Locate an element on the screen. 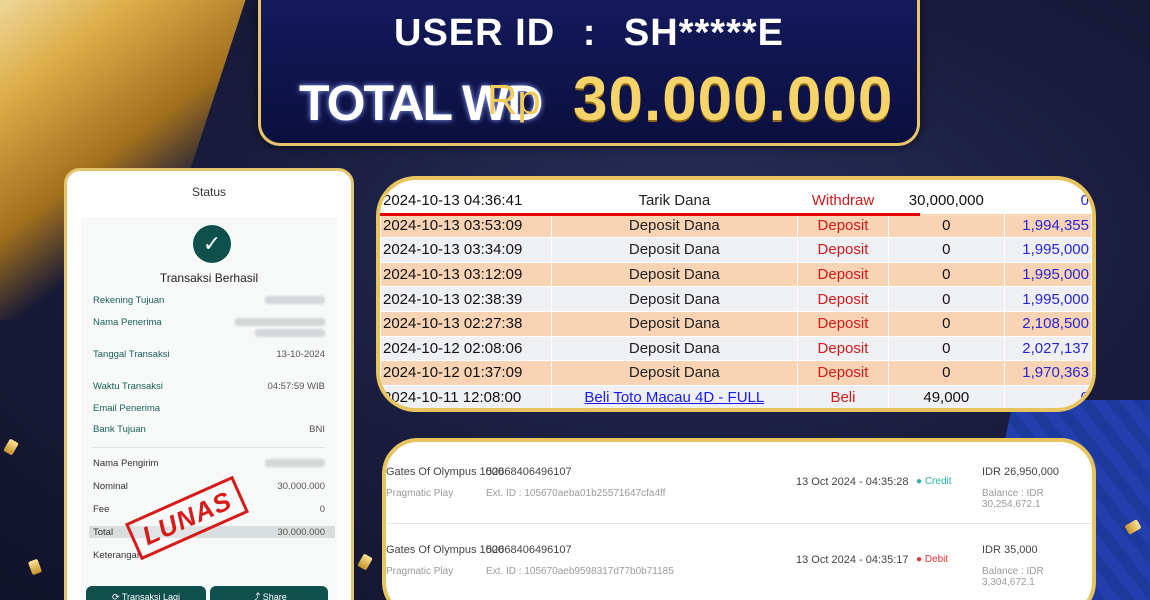 The height and width of the screenshot is (600, 1150). row-date: 2024-10-11 12:08:00 is located at coordinates (466, 396).